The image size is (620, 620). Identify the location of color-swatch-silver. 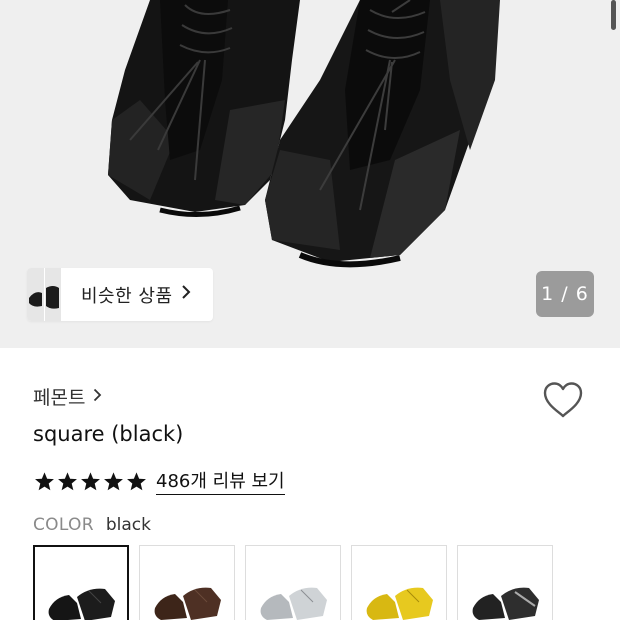
(293, 582).